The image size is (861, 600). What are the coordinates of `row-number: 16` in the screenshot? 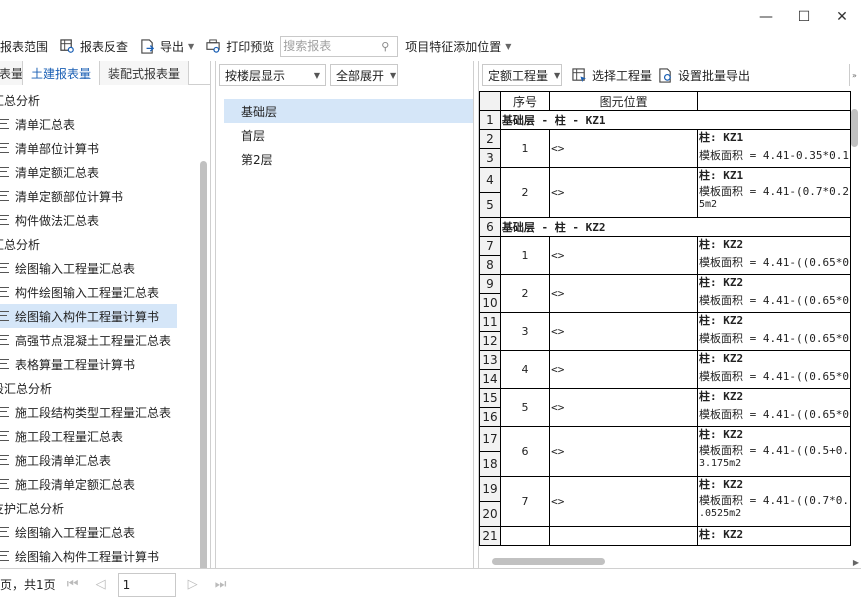 It's located at (490, 417).